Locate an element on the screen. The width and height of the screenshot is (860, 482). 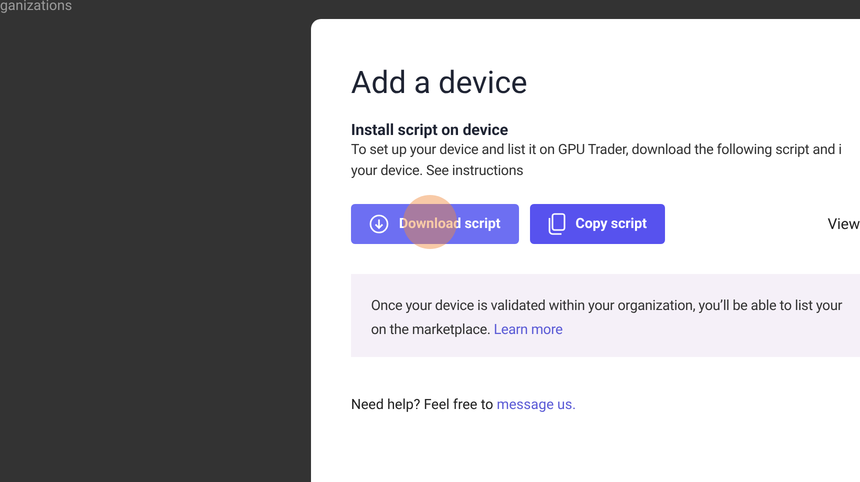
message-us-link: message us. is located at coordinates (536, 405).